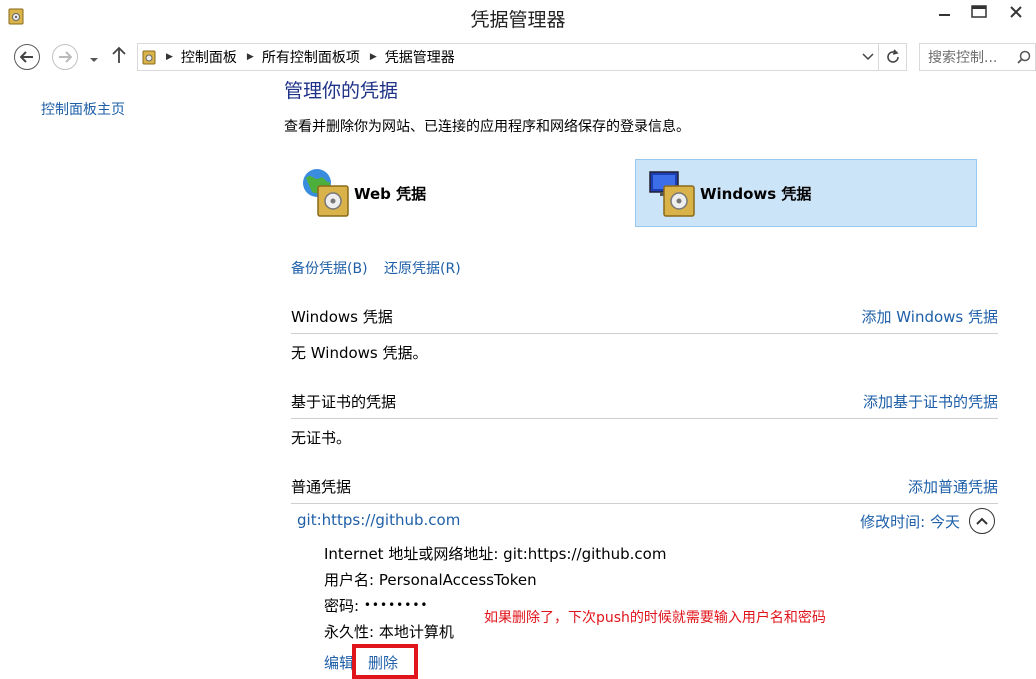 The width and height of the screenshot is (1036, 679). What do you see at coordinates (585, 554) in the screenshot?
I see `address-value: git:https://github.com` at bounding box center [585, 554].